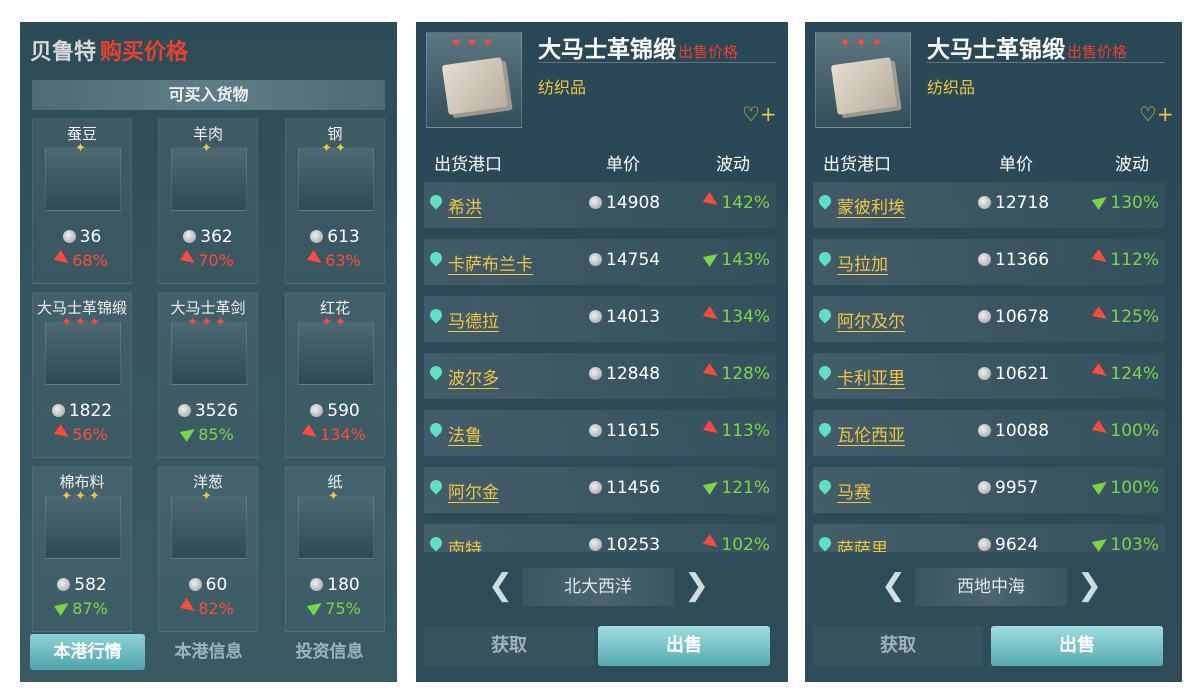 The image size is (1200, 700). What do you see at coordinates (468, 165) in the screenshot?
I see `col-header-port: 出货港口` at bounding box center [468, 165].